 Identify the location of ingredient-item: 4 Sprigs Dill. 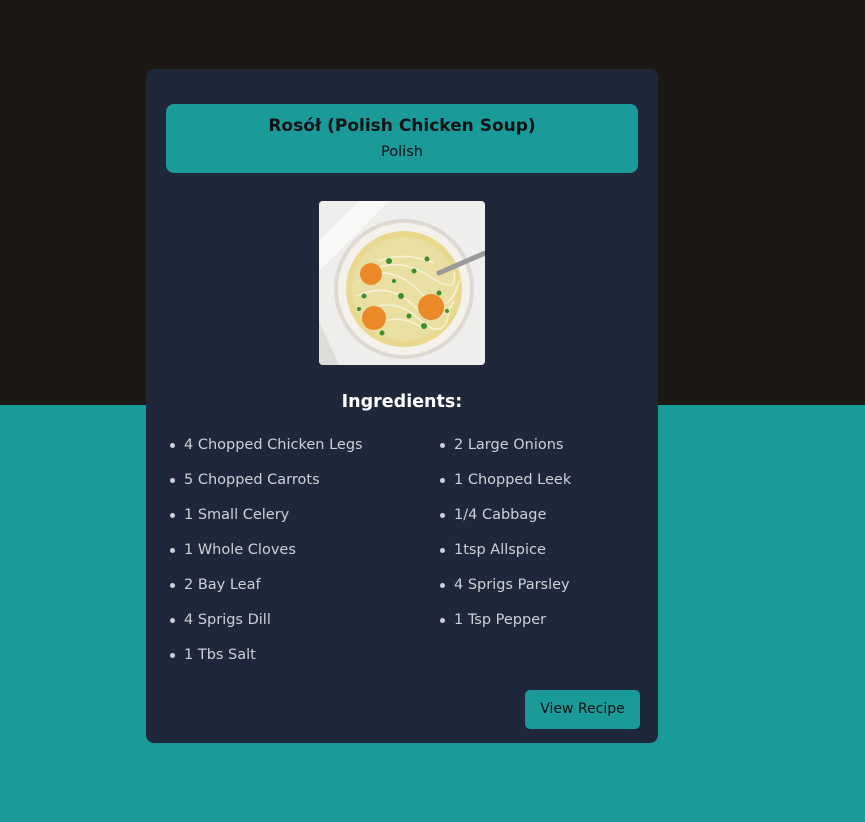
(290, 625).